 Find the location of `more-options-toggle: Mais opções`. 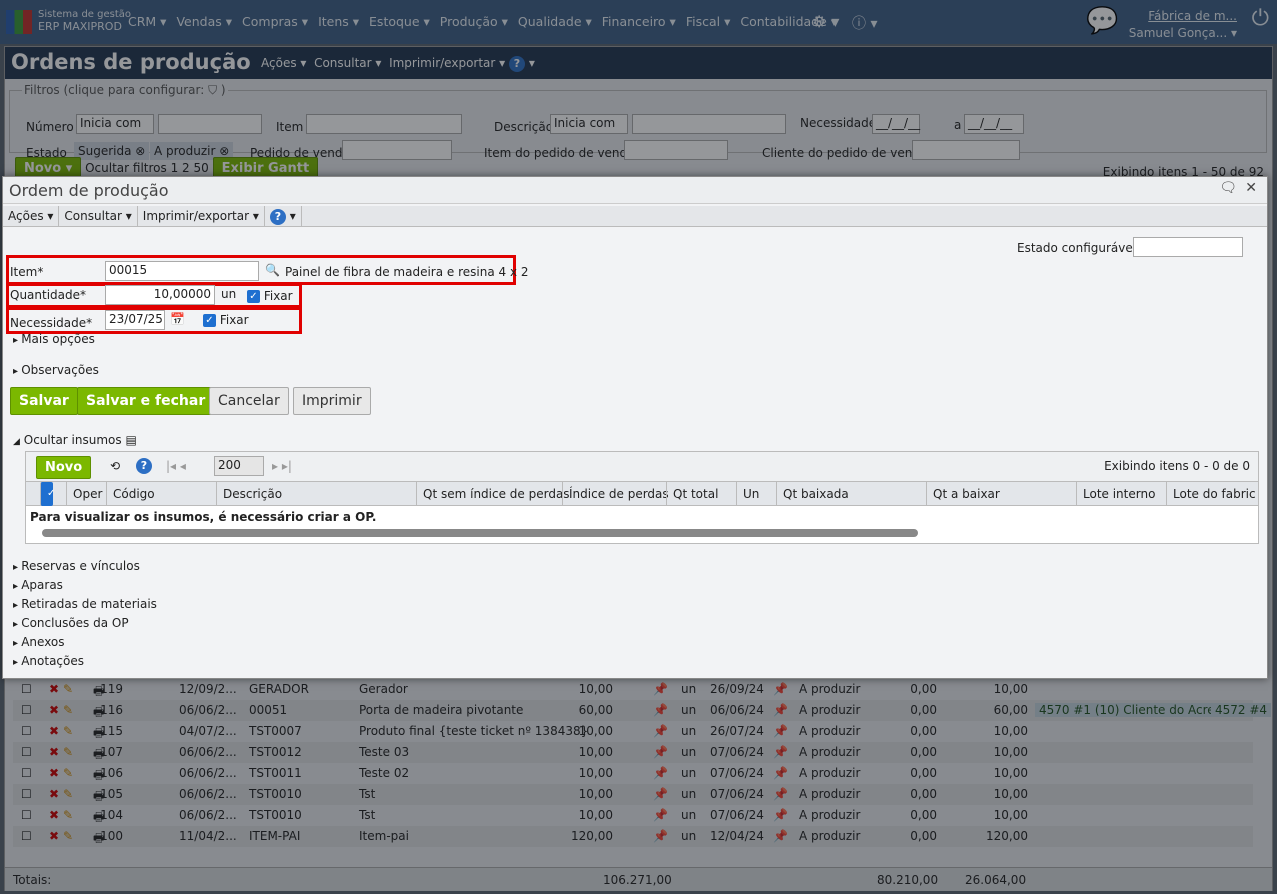

more-options-toggle: Mais opções is located at coordinates (54, 339).